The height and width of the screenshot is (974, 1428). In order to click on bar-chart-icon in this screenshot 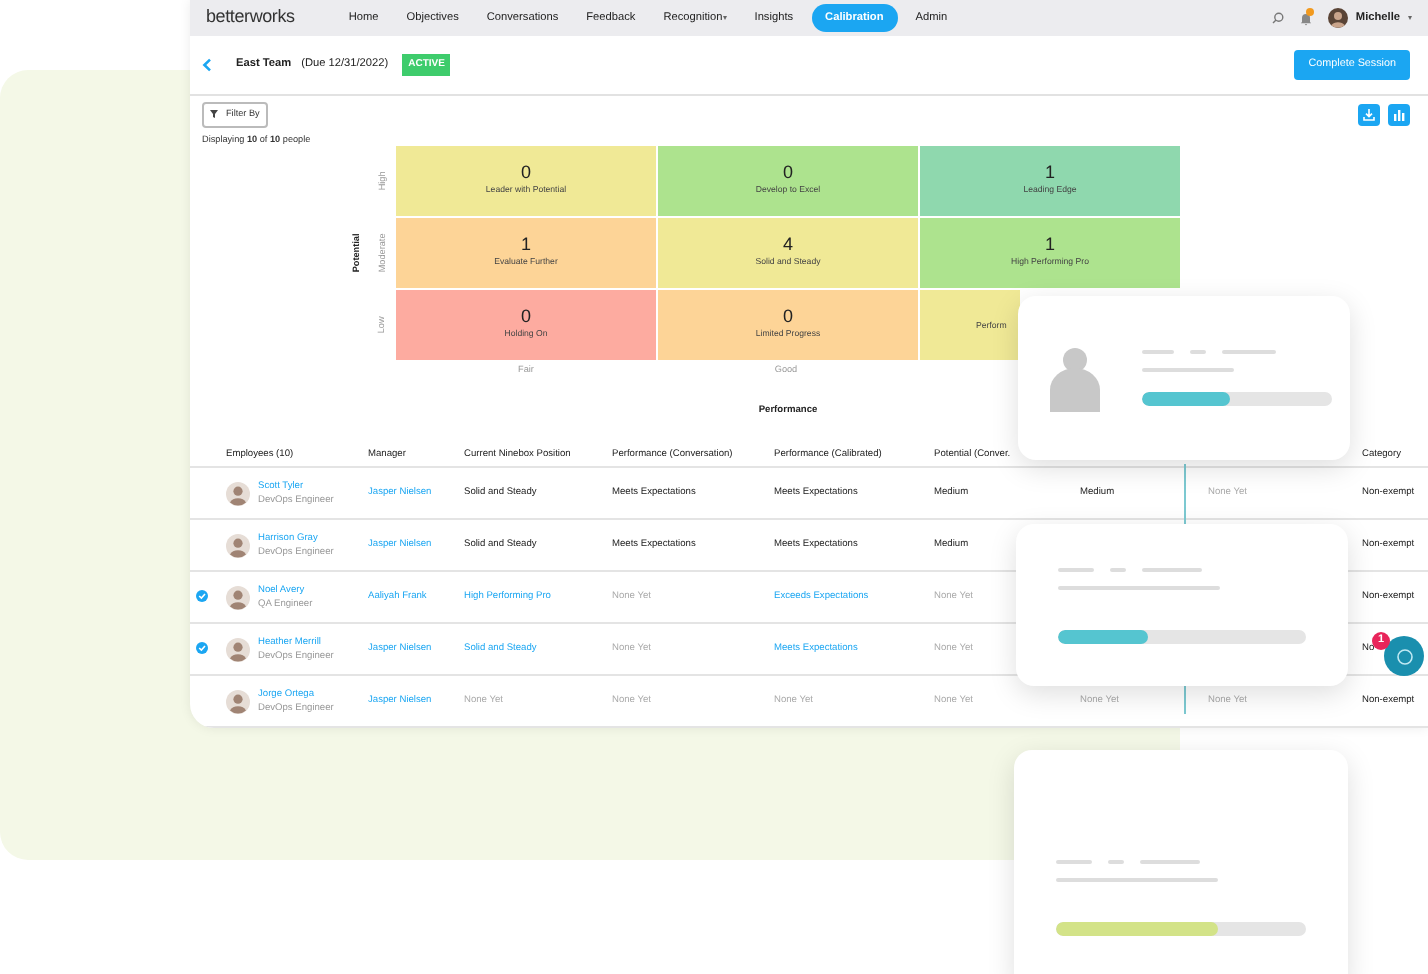, I will do `click(1399, 115)`.